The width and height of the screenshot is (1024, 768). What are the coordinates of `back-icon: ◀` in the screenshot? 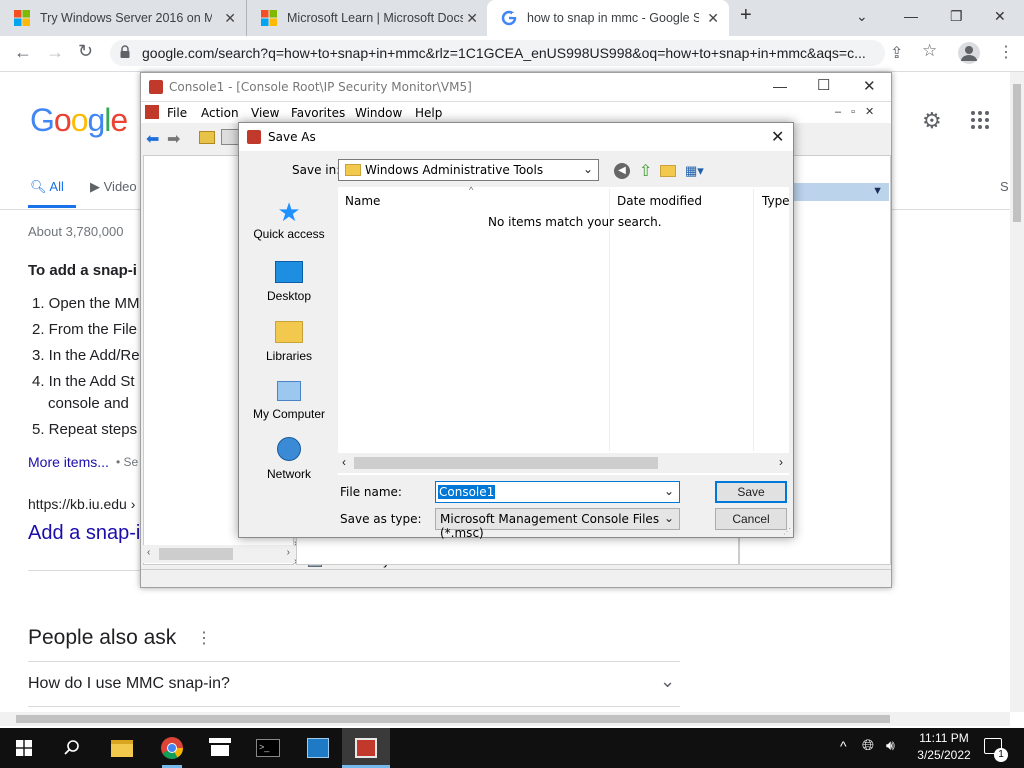 It's located at (622, 171).